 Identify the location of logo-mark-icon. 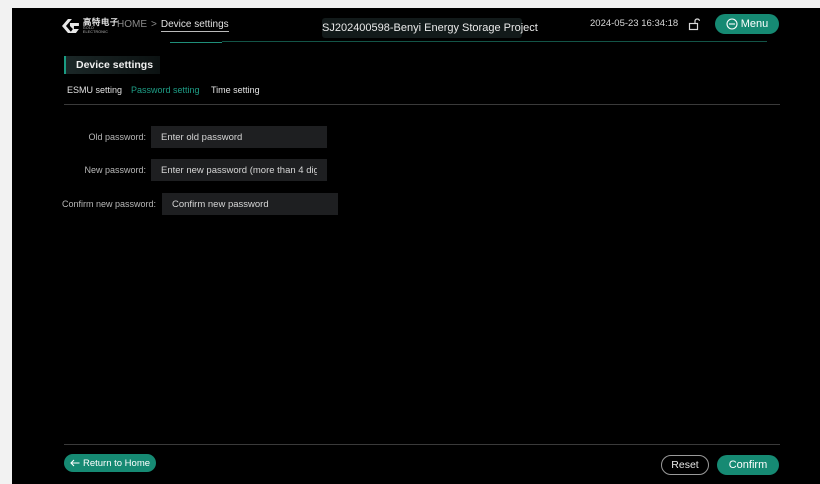
(70, 26).